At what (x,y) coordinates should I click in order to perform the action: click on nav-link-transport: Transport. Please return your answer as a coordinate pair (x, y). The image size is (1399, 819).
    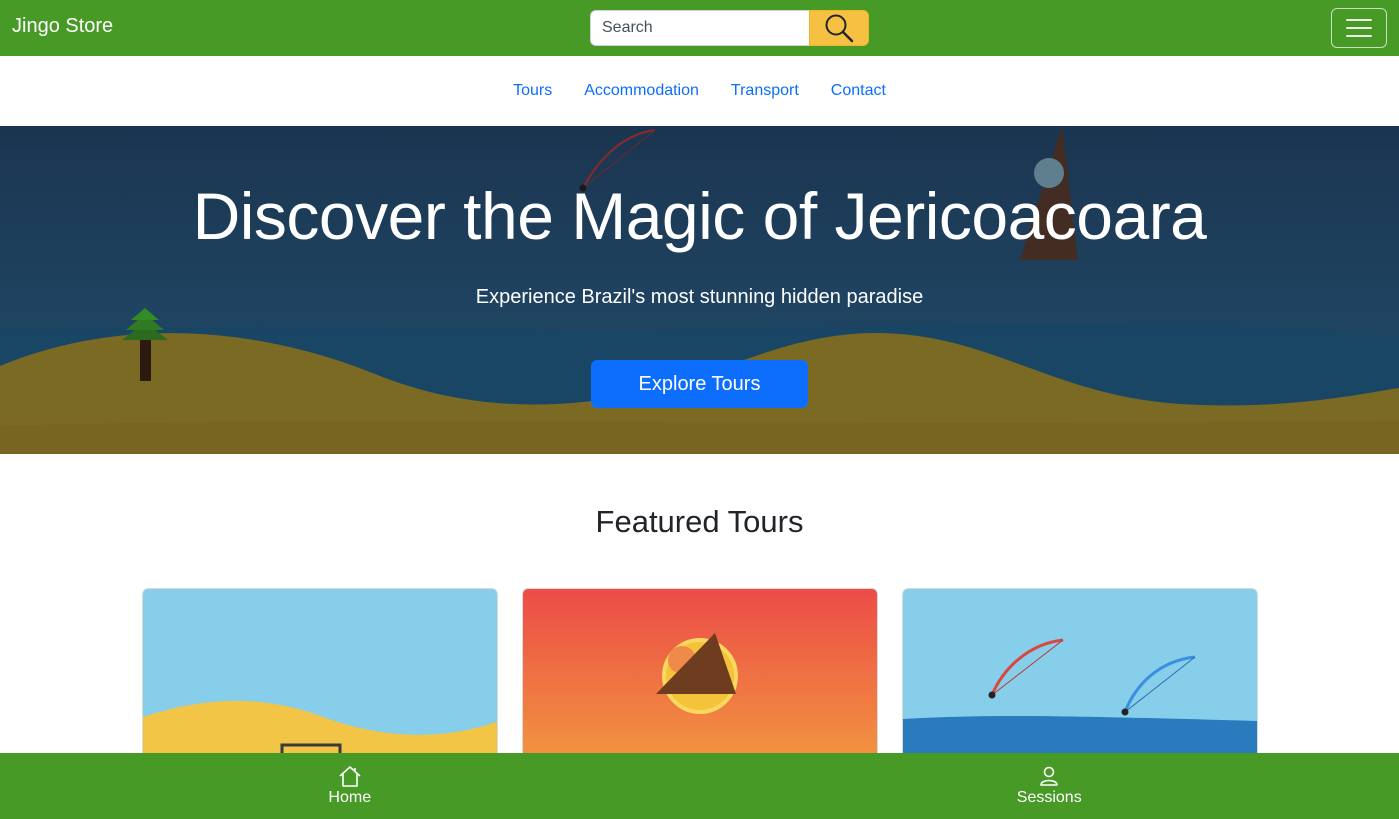
    Looking at the image, I should click on (765, 91).